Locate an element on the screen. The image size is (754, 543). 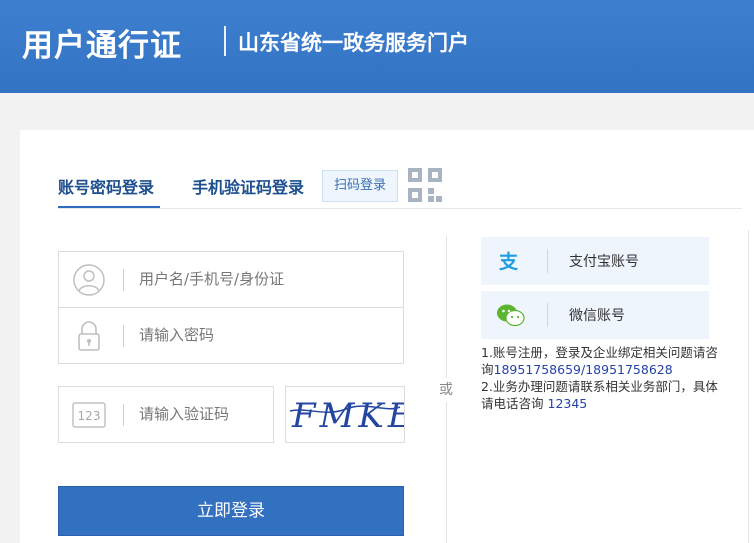
wechat-icon is located at coordinates (511, 315).